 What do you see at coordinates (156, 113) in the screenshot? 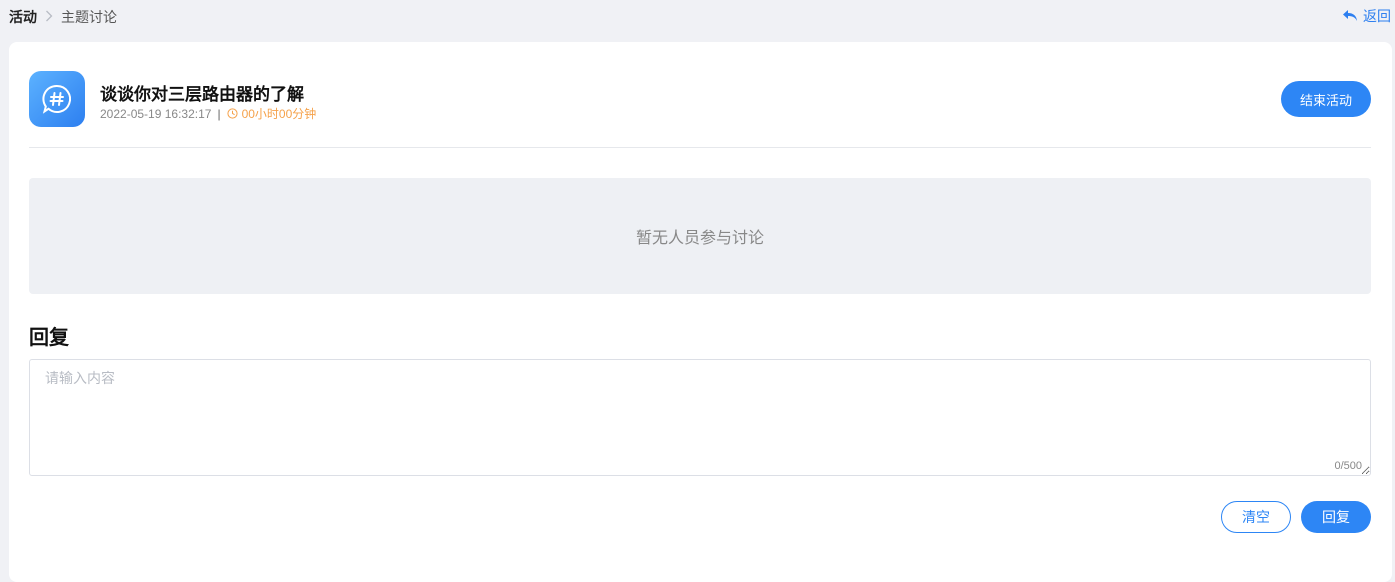
I see `topic-date: 2022-05-19 16:32:17` at bounding box center [156, 113].